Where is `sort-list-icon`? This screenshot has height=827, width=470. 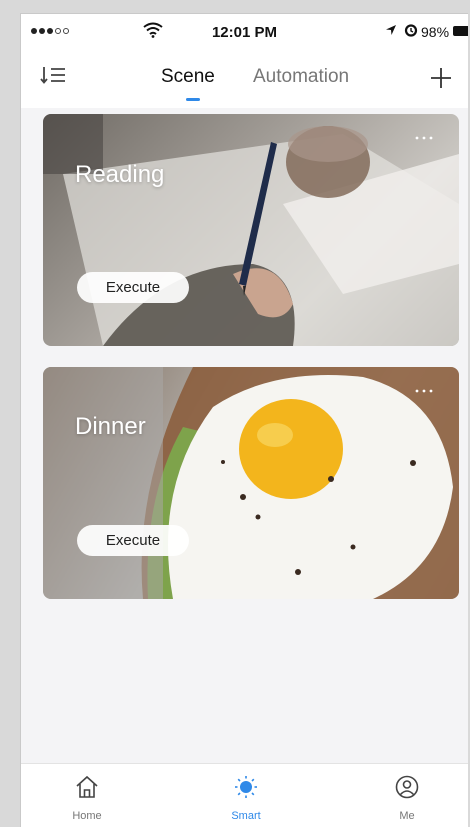 sort-list-icon is located at coordinates (53, 75).